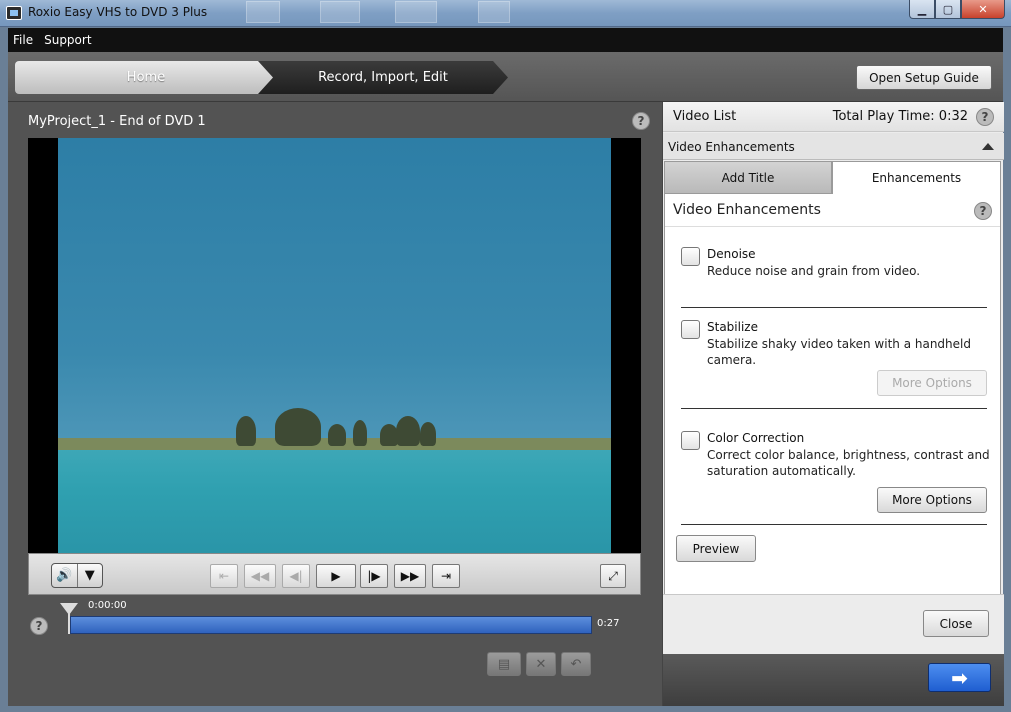 This screenshot has width=1011, height=712. What do you see at coordinates (296, 576) in the screenshot?
I see `step-back-button: ◀|` at bounding box center [296, 576].